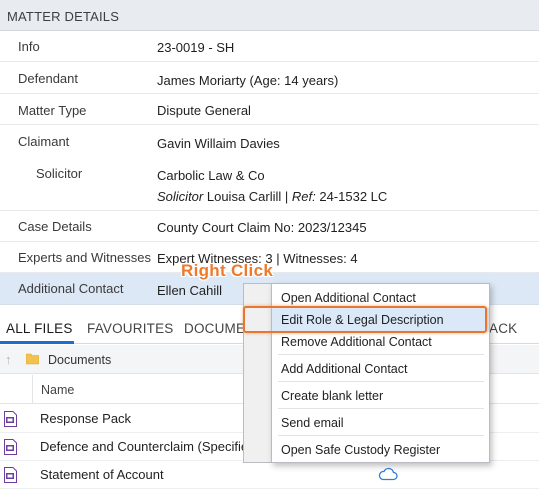 The width and height of the screenshot is (539, 489). What do you see at coordinates (214, 328) in the screenshot?
I see `tab-documents: DOCUME` at bounding box center [214, 328].